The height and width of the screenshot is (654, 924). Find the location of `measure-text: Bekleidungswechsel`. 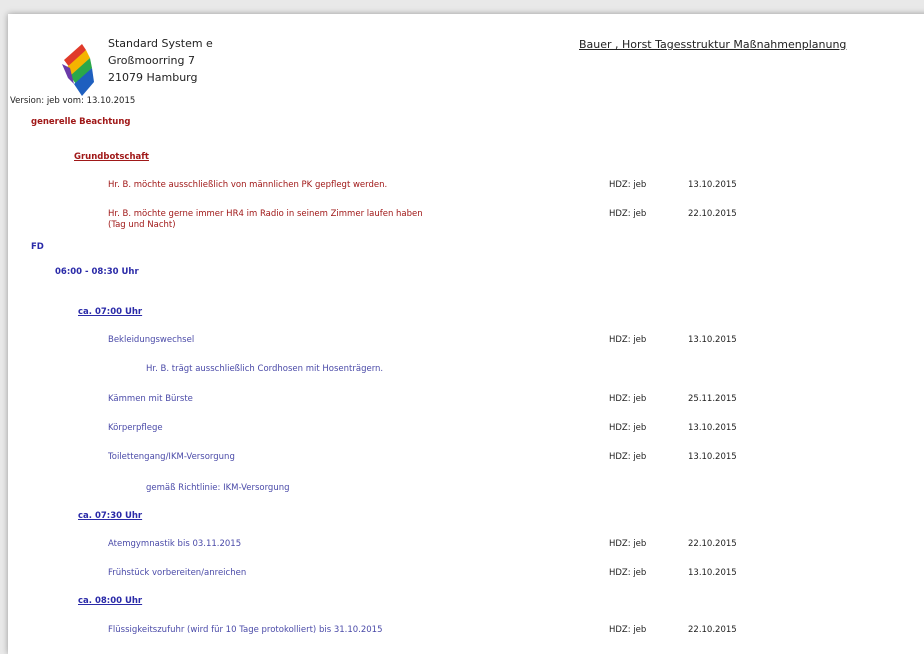

measure-text: Bekleidungswechsel is located at coordinates (151, 340).